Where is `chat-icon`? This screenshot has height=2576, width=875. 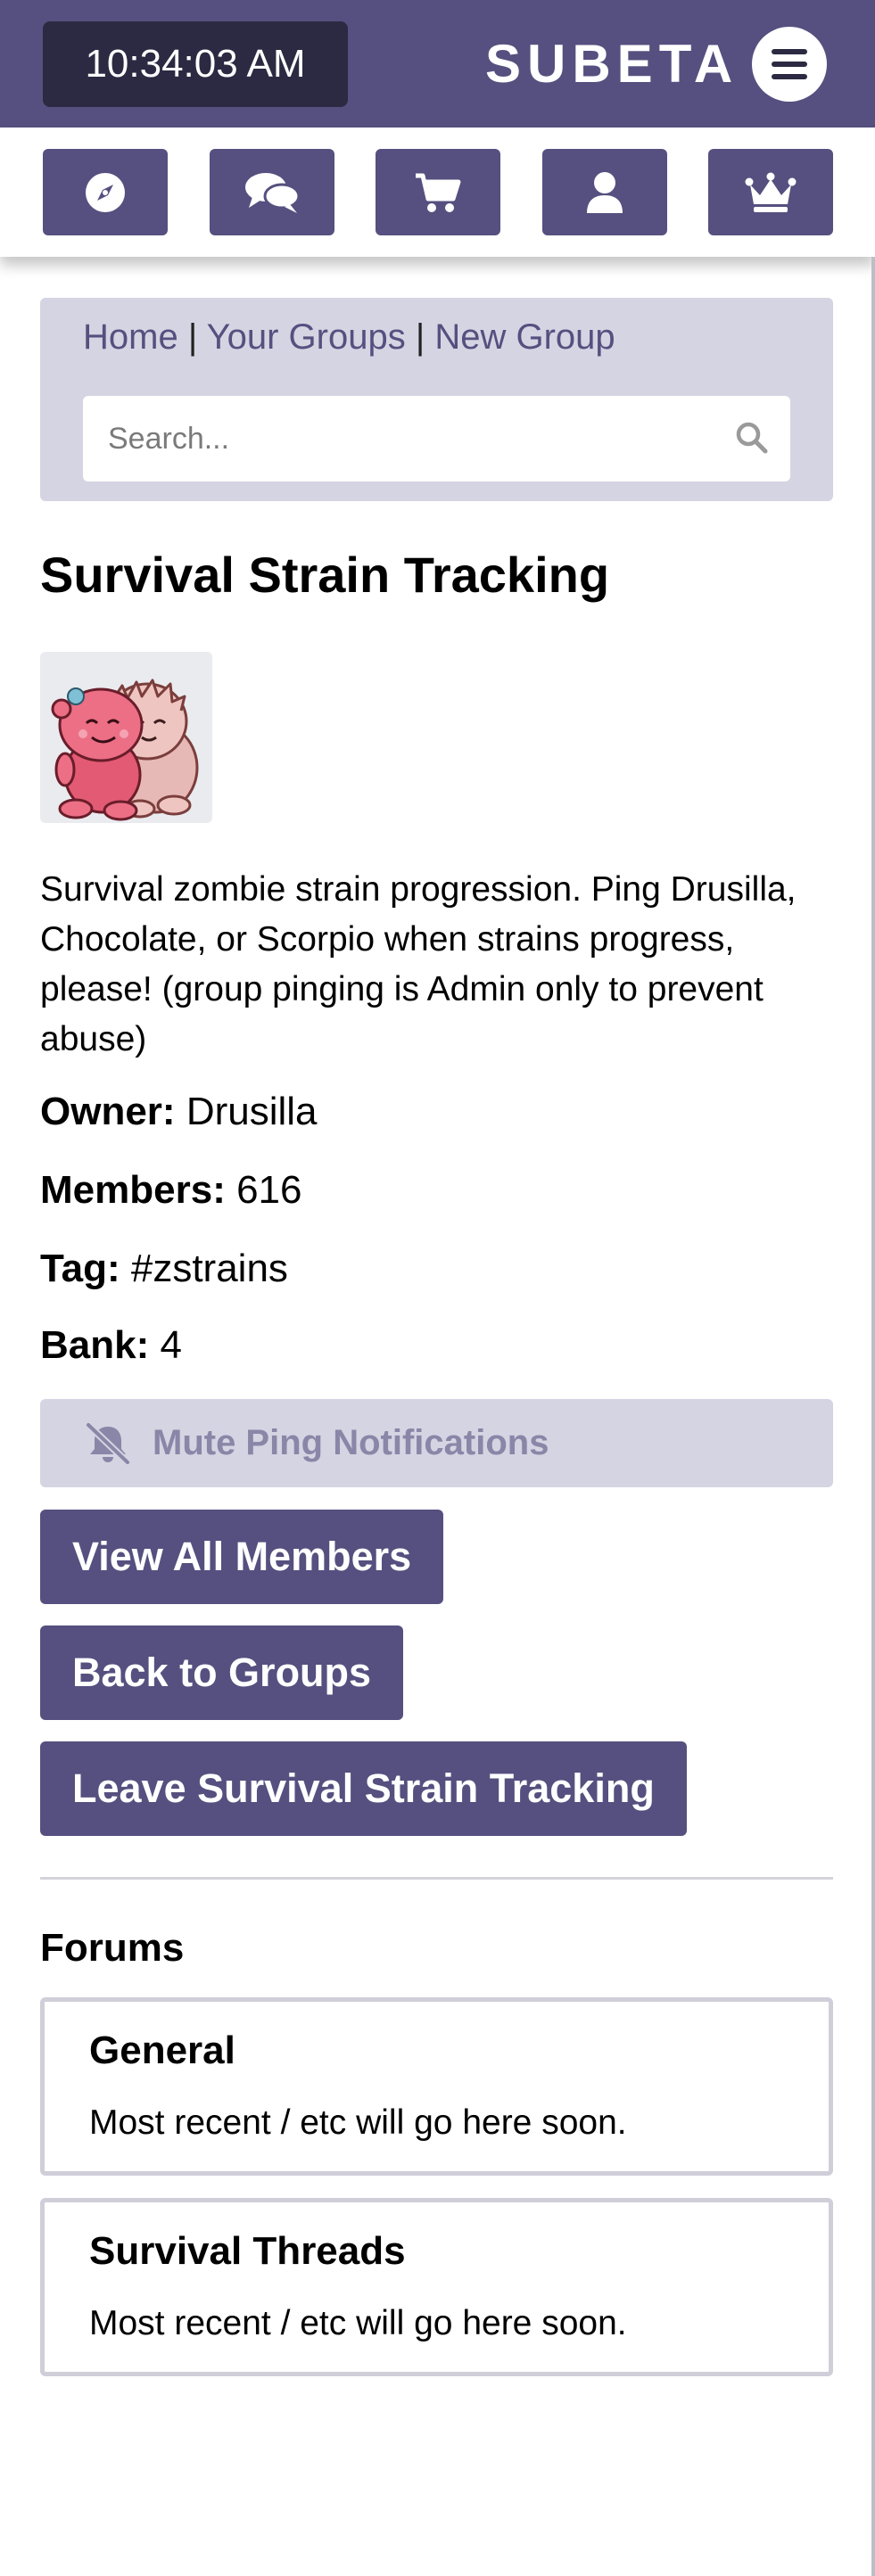 chat-icon is located at coordinates (273, 192).